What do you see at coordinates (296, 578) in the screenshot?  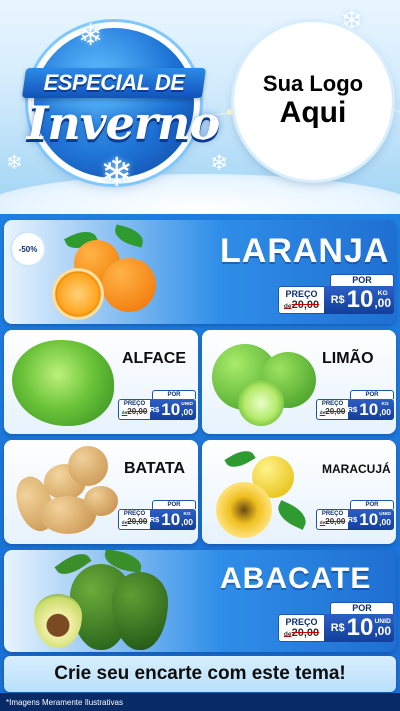 I see `product-name: ABACATE` at bounding box center [296, 578].